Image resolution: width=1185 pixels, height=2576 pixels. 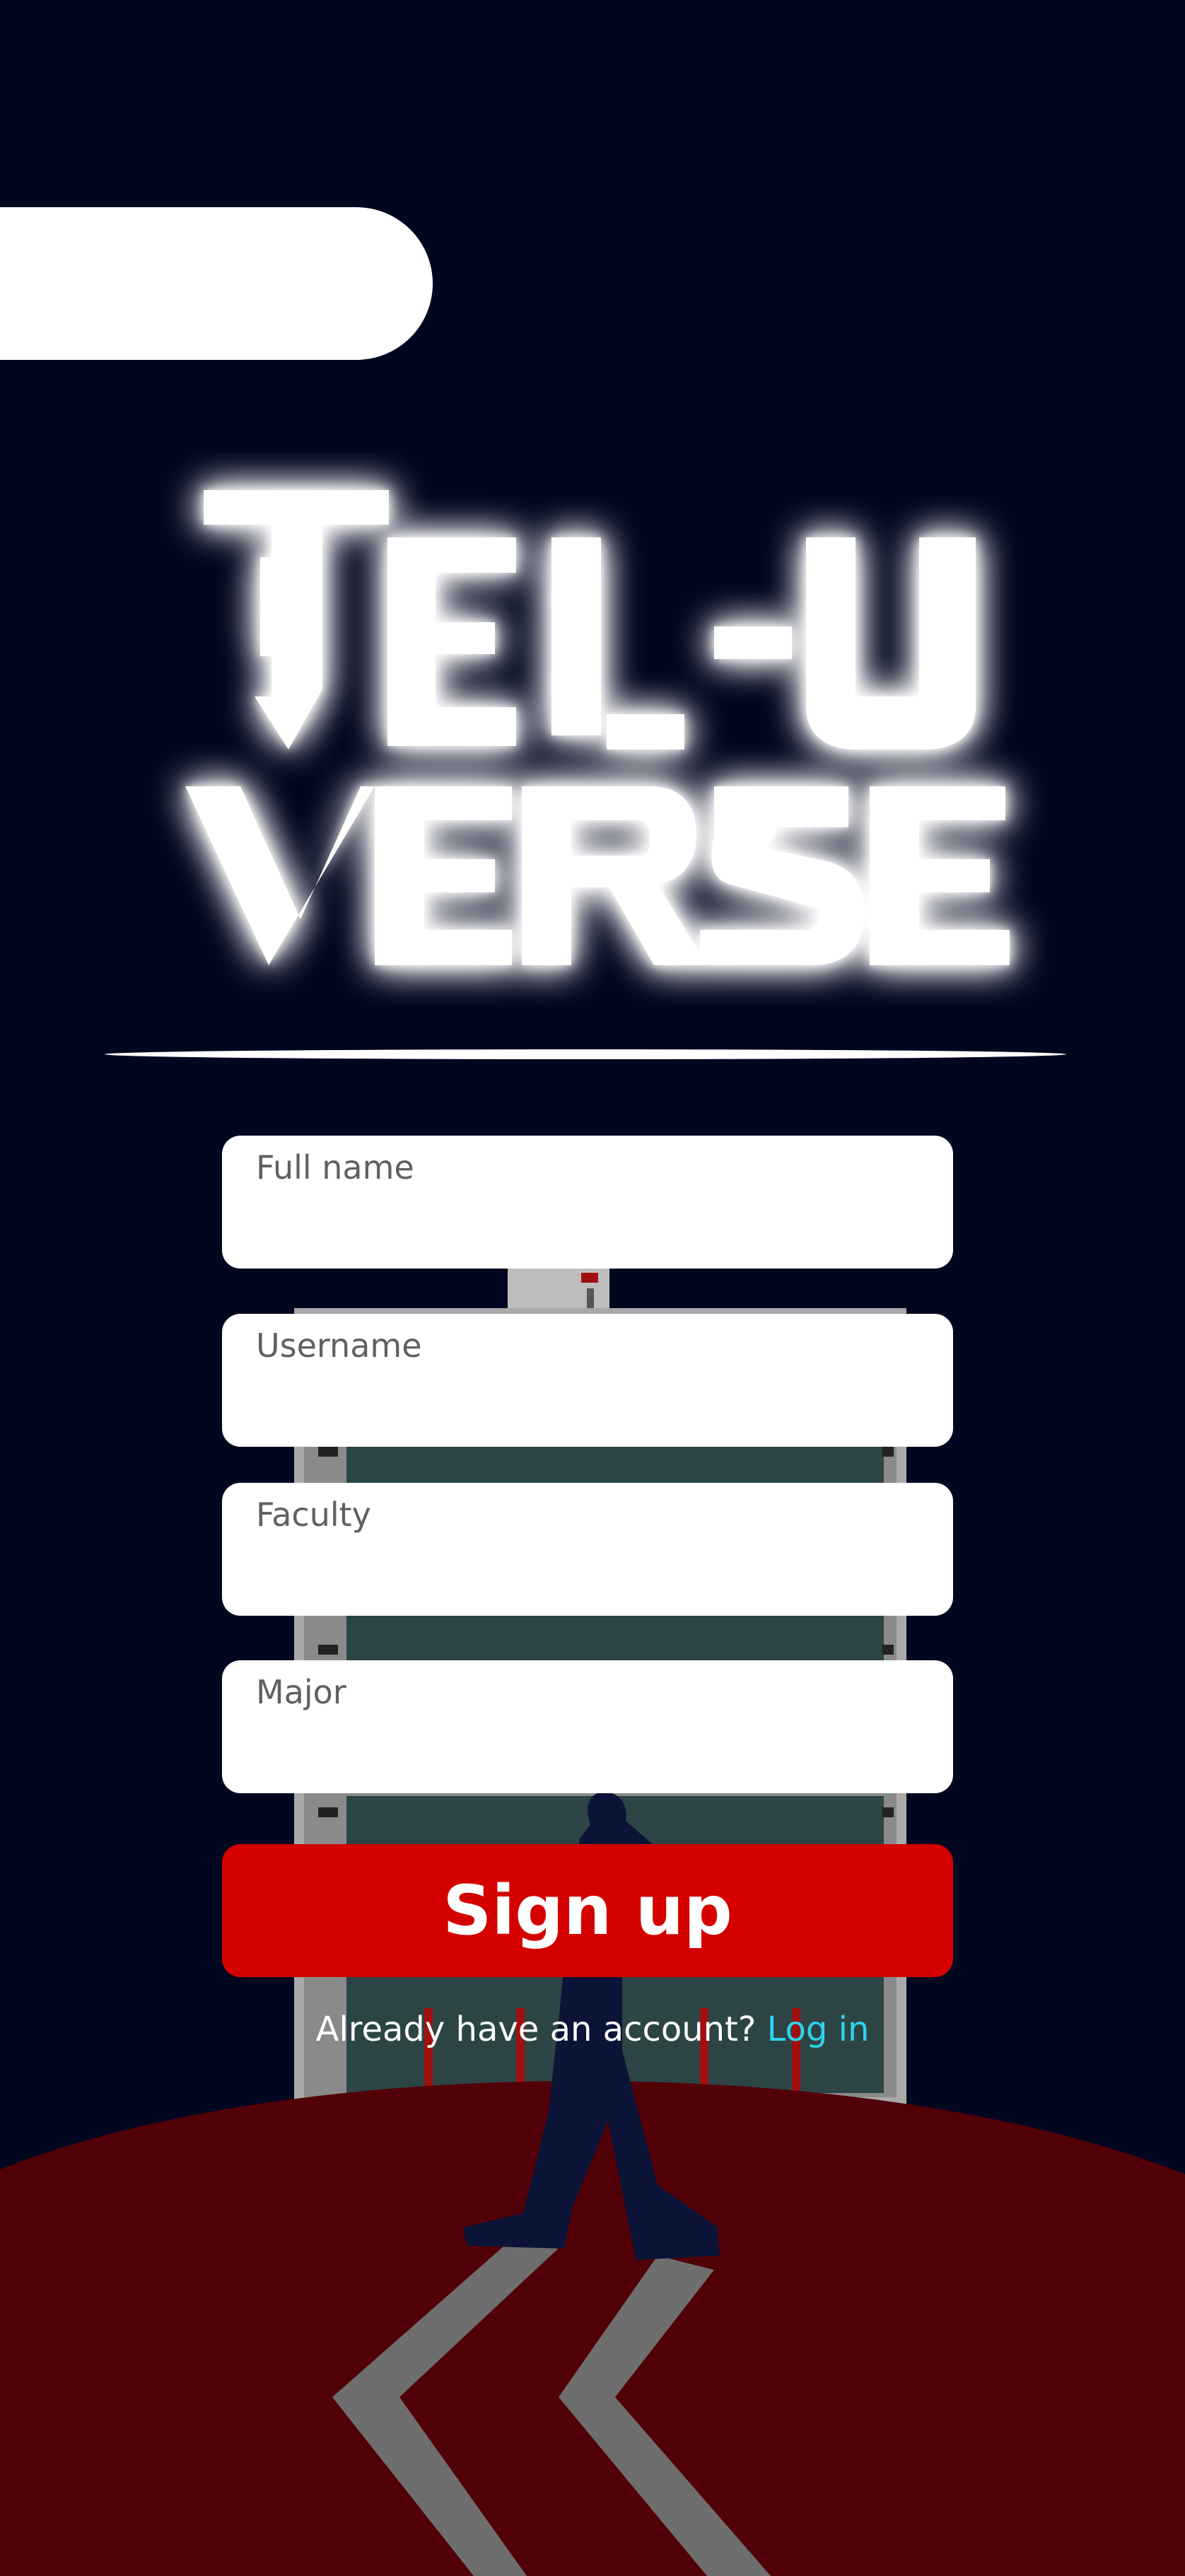 What do you see at coordinates (585, 1054) in the screenshot?
I see `logo-divider` at bounding box center [585, 1054].